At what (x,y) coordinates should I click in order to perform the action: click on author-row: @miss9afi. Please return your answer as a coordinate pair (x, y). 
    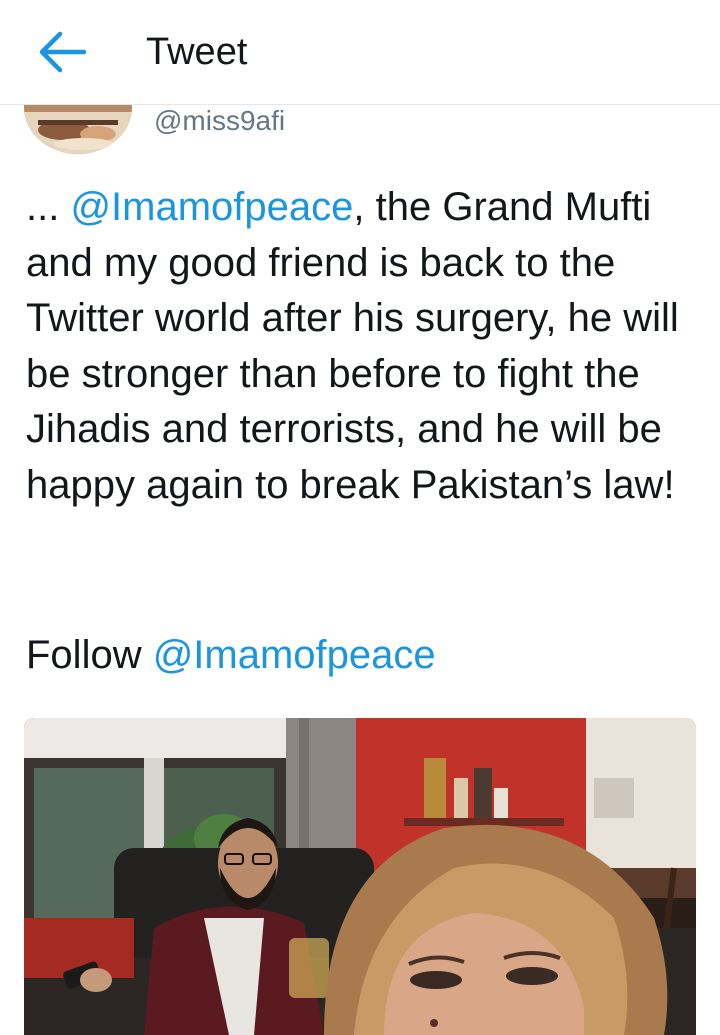
    Looking at the image, I should click on (360, 129).